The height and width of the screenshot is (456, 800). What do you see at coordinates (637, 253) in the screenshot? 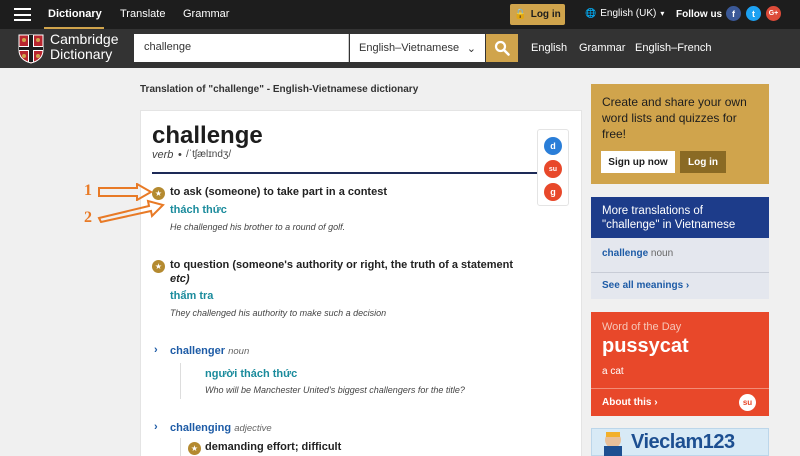
I see `more-translation-link: challenge noun` at bounding box center [637, 253].